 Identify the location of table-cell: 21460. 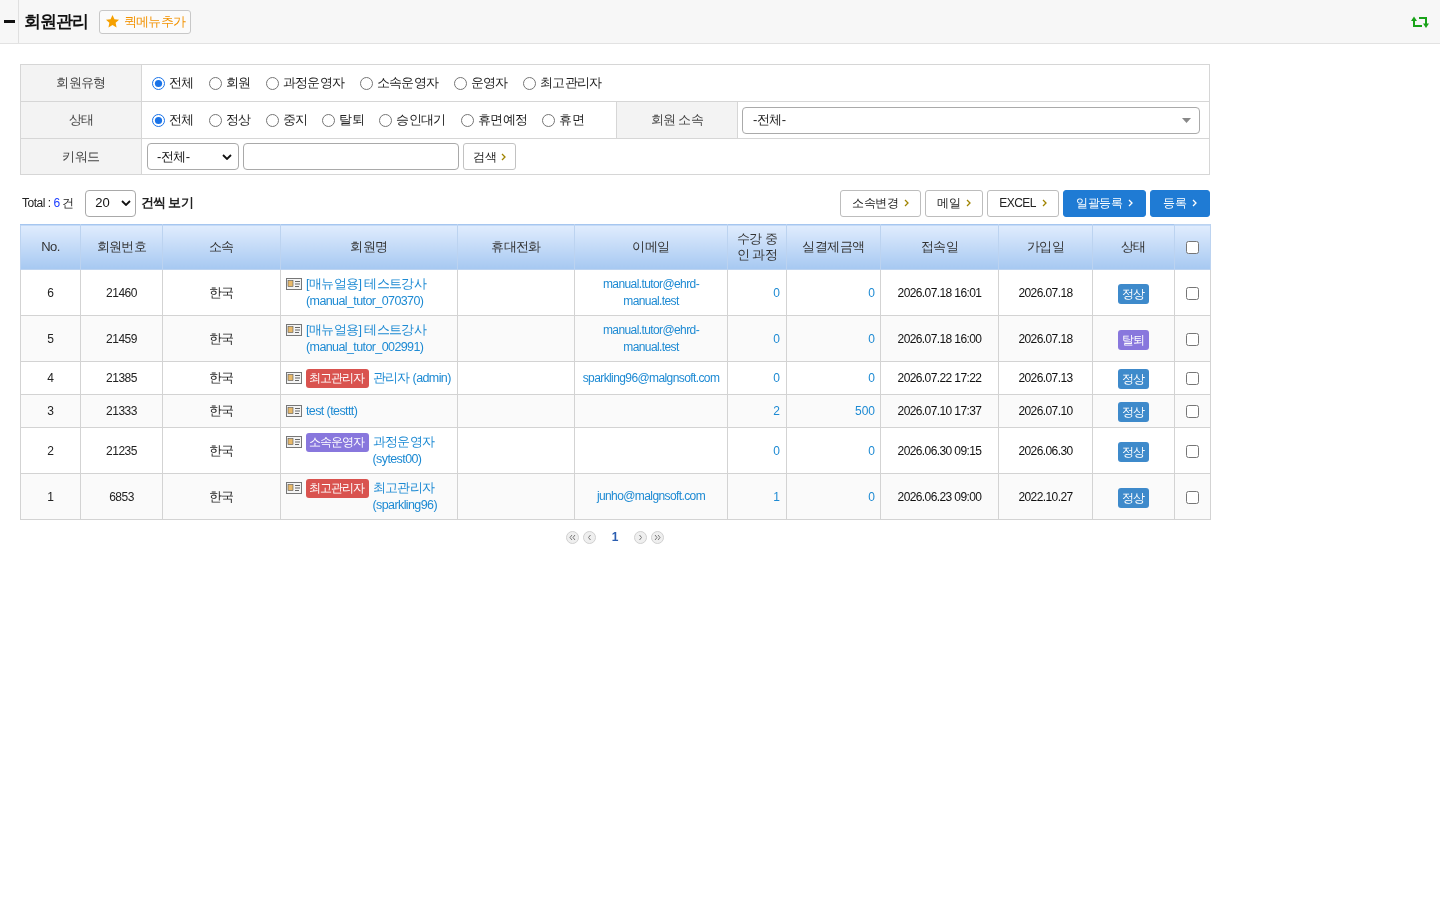
(121, 292).